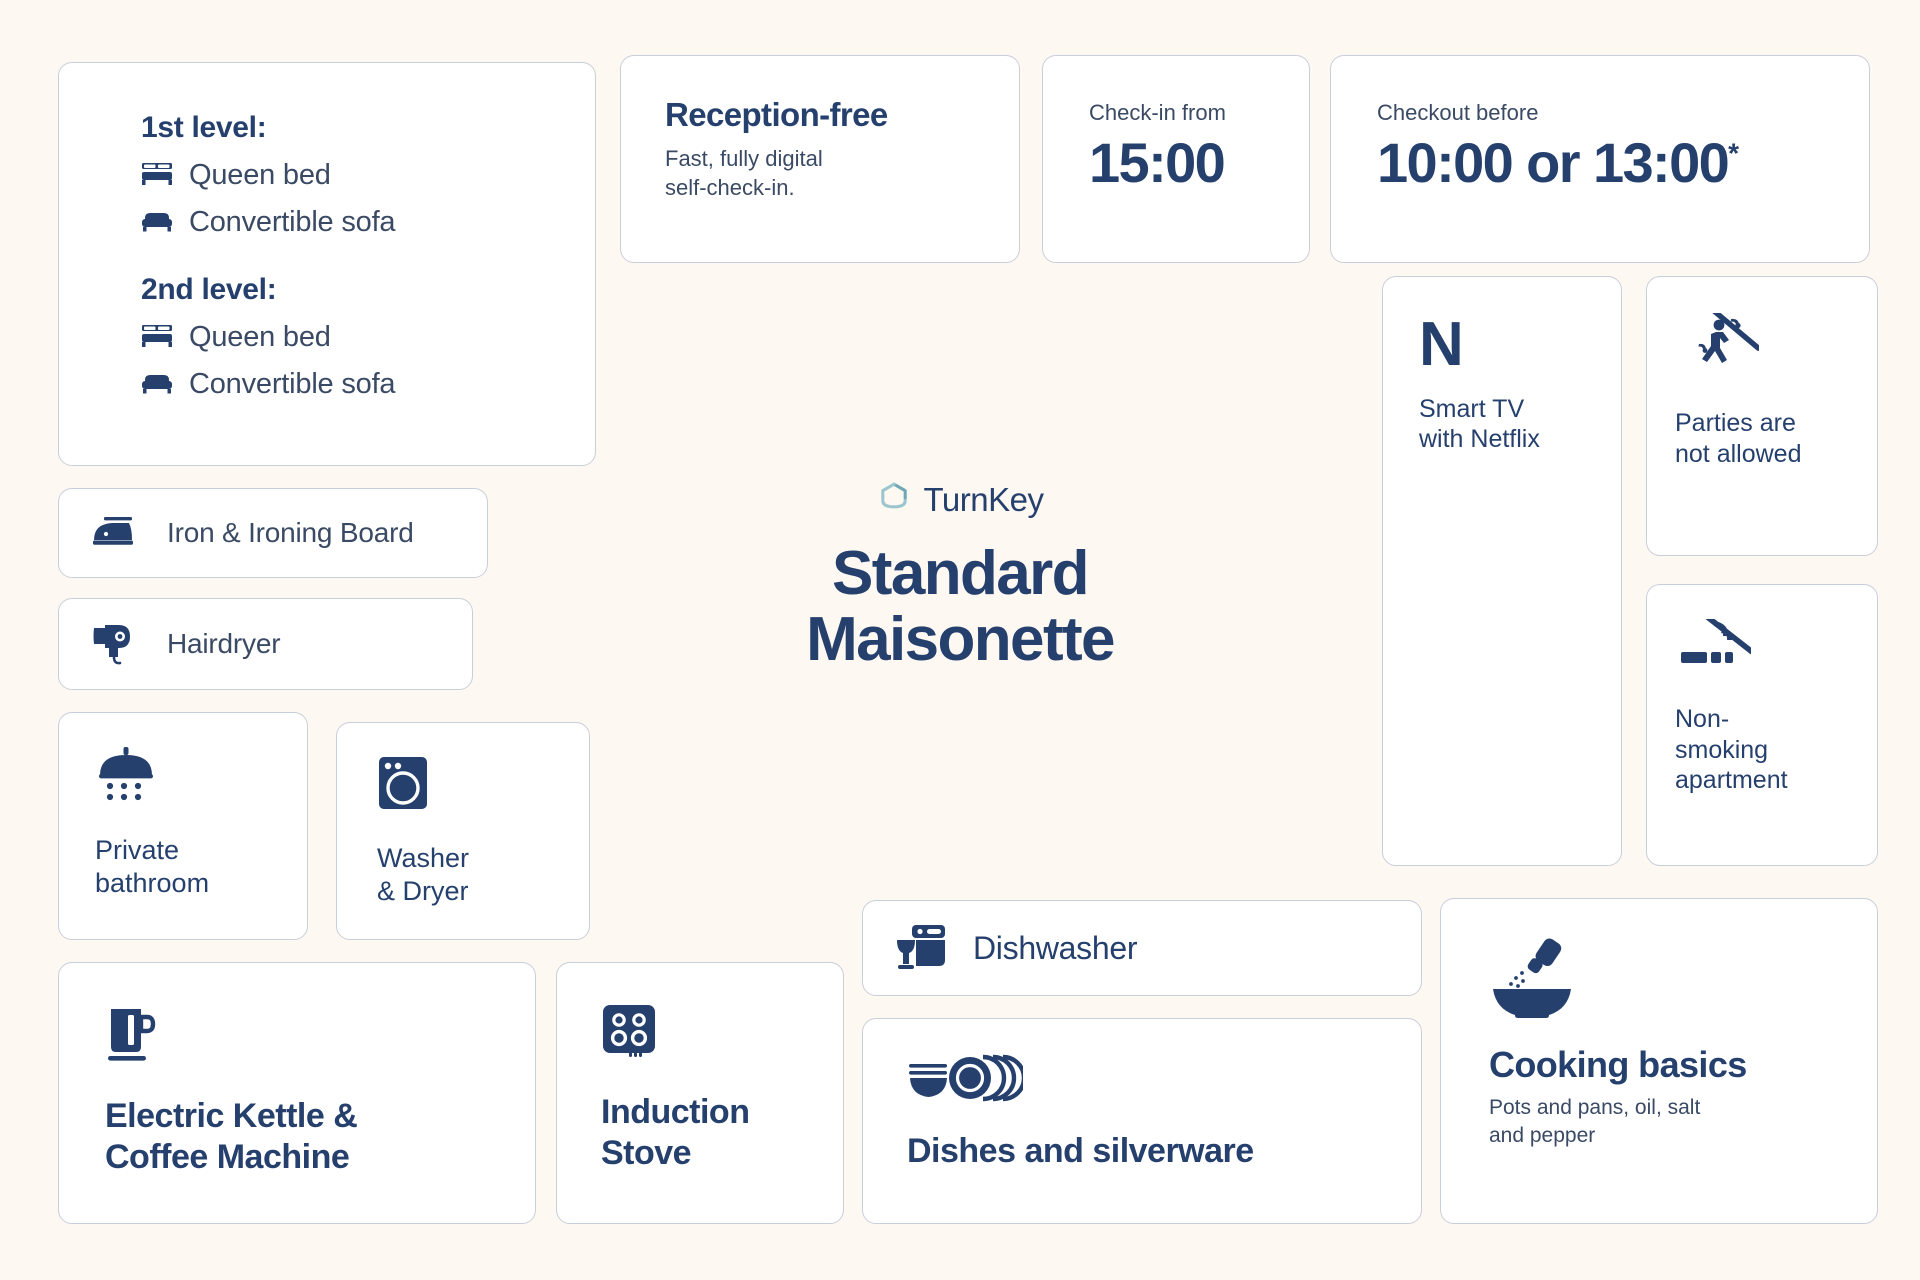 The image size is (1920, 1280). What do you see at coordinates (961, 573) in the screenshot?
I see `page-title-line1: Standard` at bounding box center [961, 573].